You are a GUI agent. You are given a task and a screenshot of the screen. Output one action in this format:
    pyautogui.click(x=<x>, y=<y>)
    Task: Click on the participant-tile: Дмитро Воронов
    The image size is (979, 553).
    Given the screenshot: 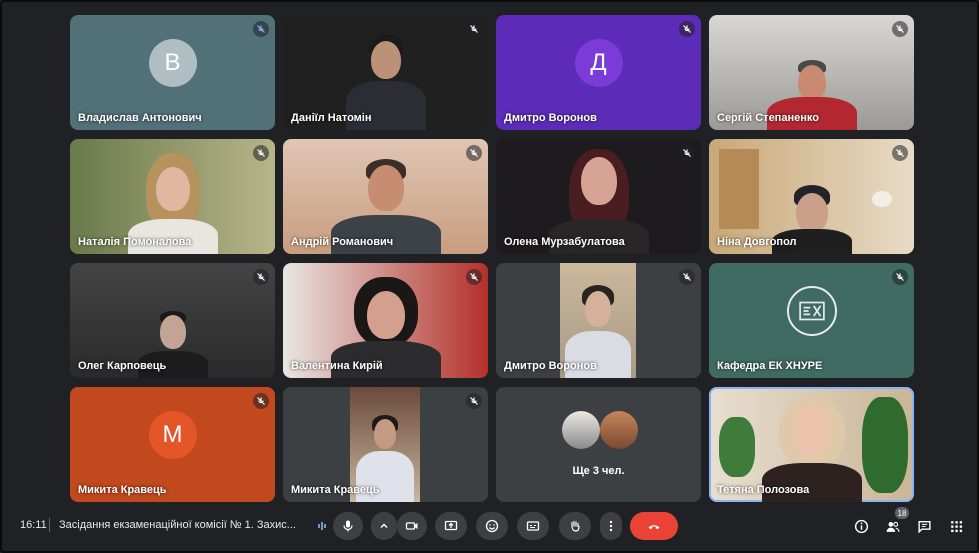 What is the action you would take?
    pyautogui.click(x=598, y=320)
    